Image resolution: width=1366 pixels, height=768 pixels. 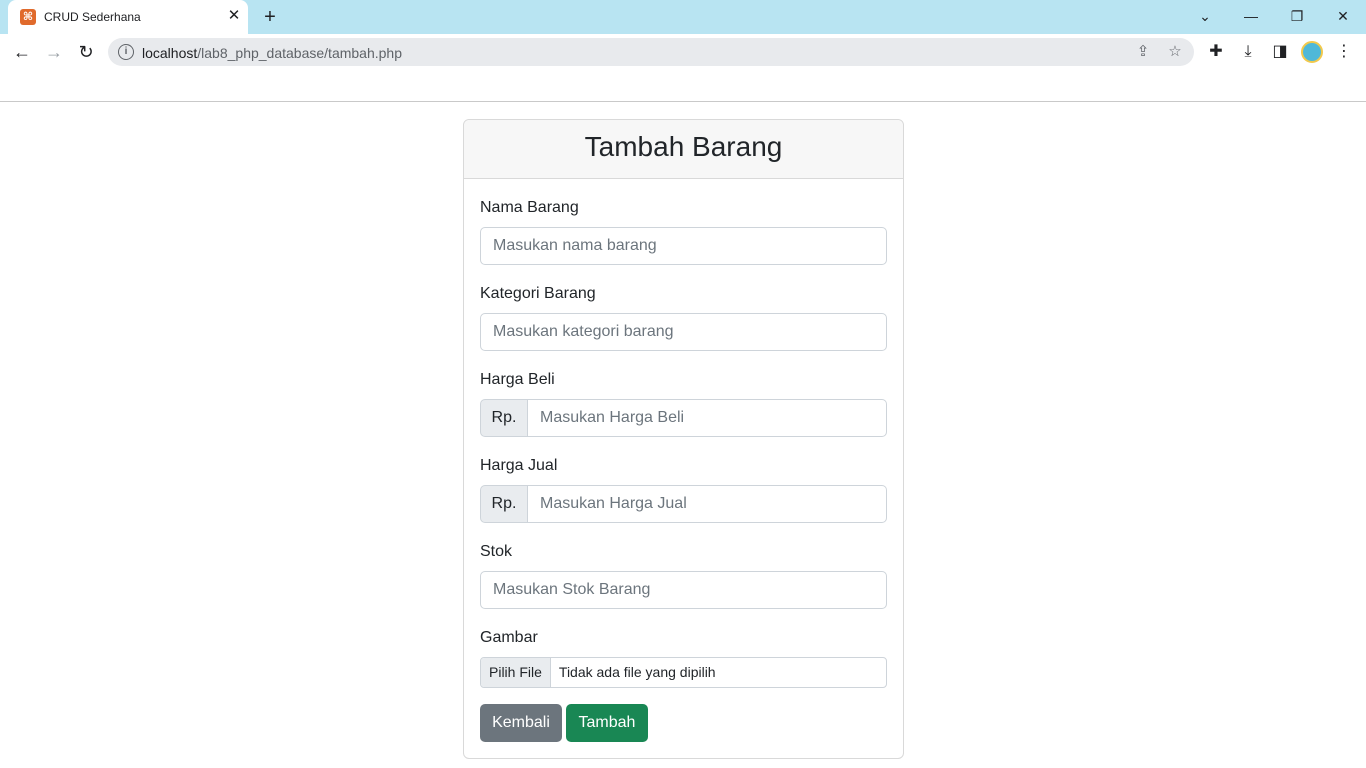 I want to click on browser-tab: ⌘ CRUD Sederhana ✕, so click(x=128, y=17).